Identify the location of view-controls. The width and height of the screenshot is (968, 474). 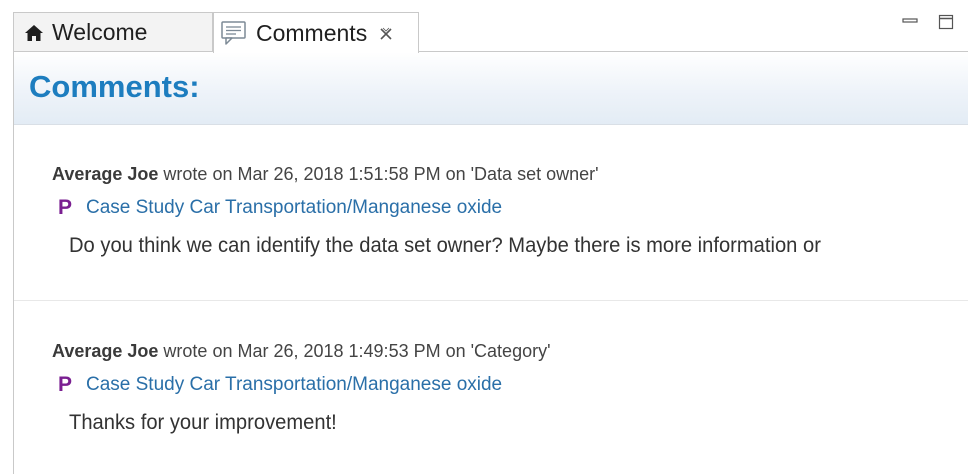
(935, 22).